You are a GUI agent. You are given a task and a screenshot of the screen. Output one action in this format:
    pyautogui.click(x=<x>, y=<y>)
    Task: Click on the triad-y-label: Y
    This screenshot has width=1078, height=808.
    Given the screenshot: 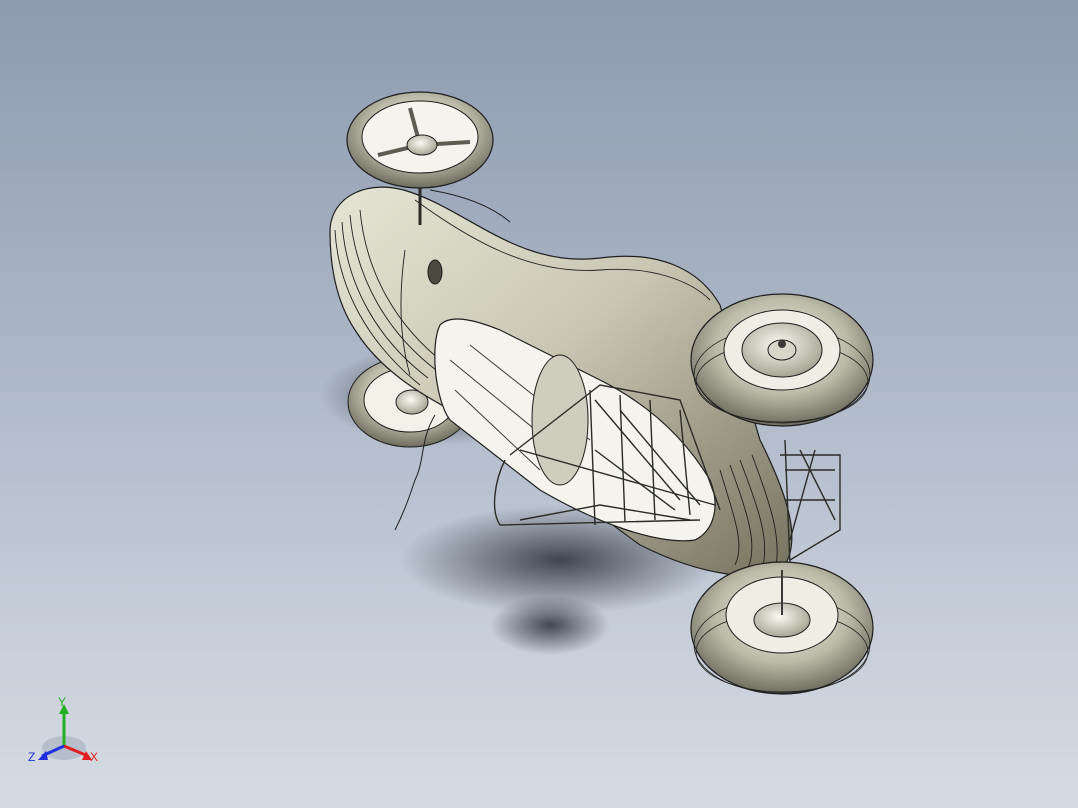 What is the action you would take?
    pyautogui.click(x=62, y=702)
    